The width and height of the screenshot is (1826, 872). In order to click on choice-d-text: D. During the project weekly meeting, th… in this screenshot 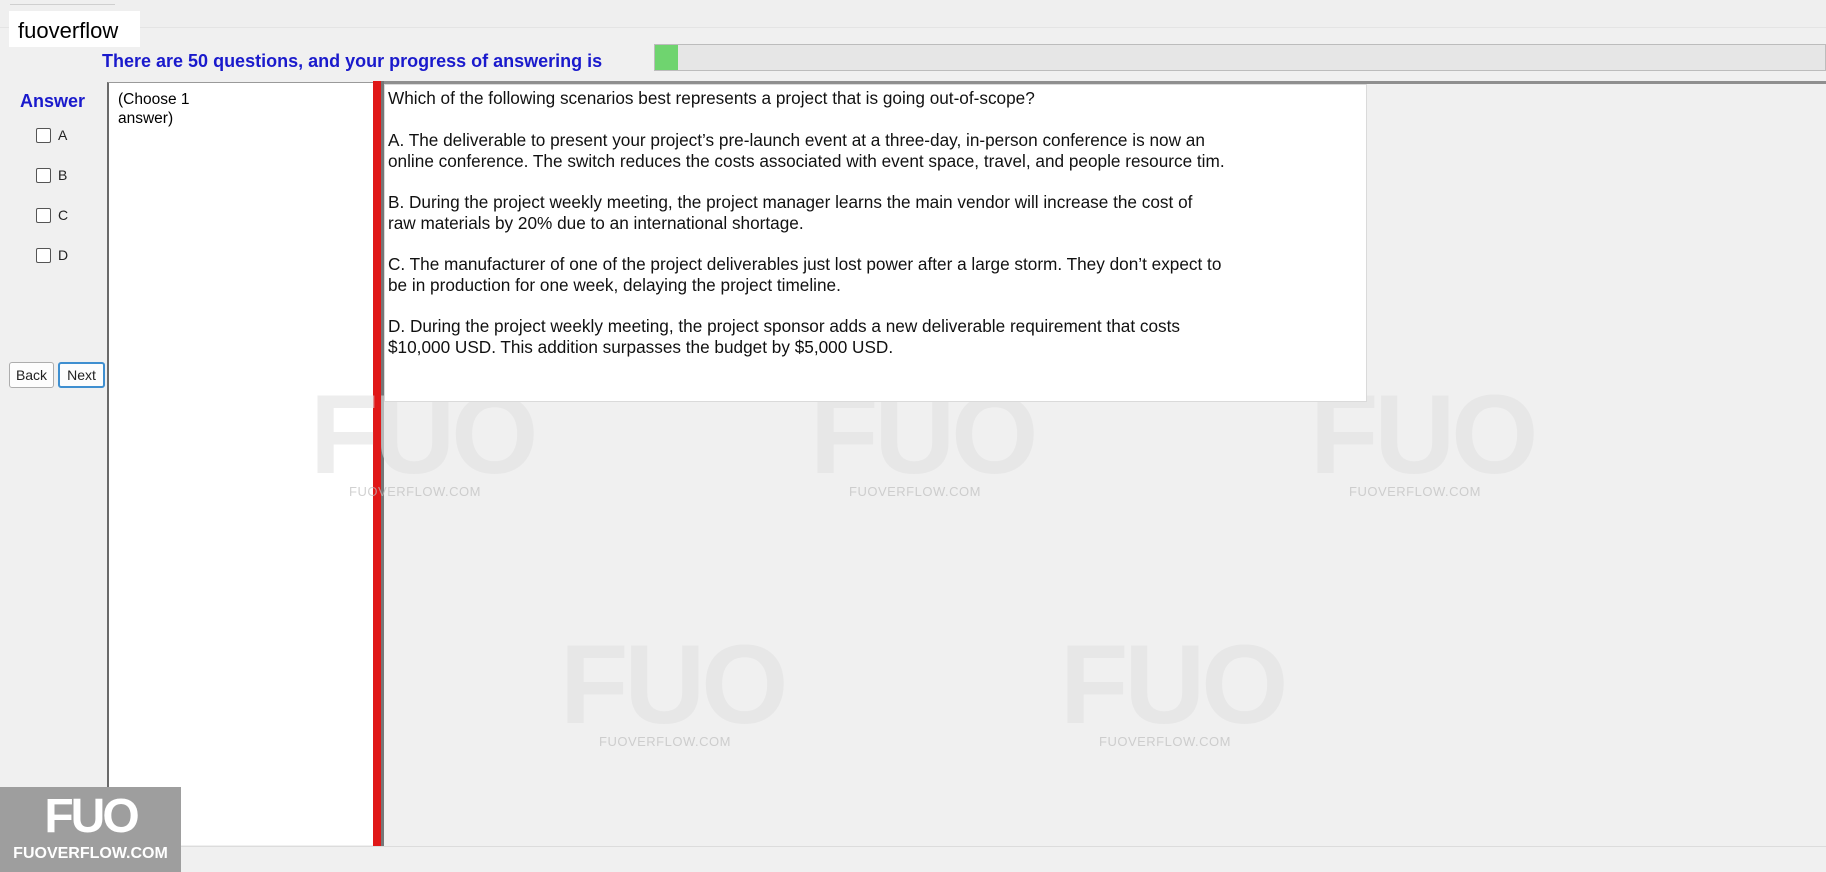, I will do `click(784, 336)`.